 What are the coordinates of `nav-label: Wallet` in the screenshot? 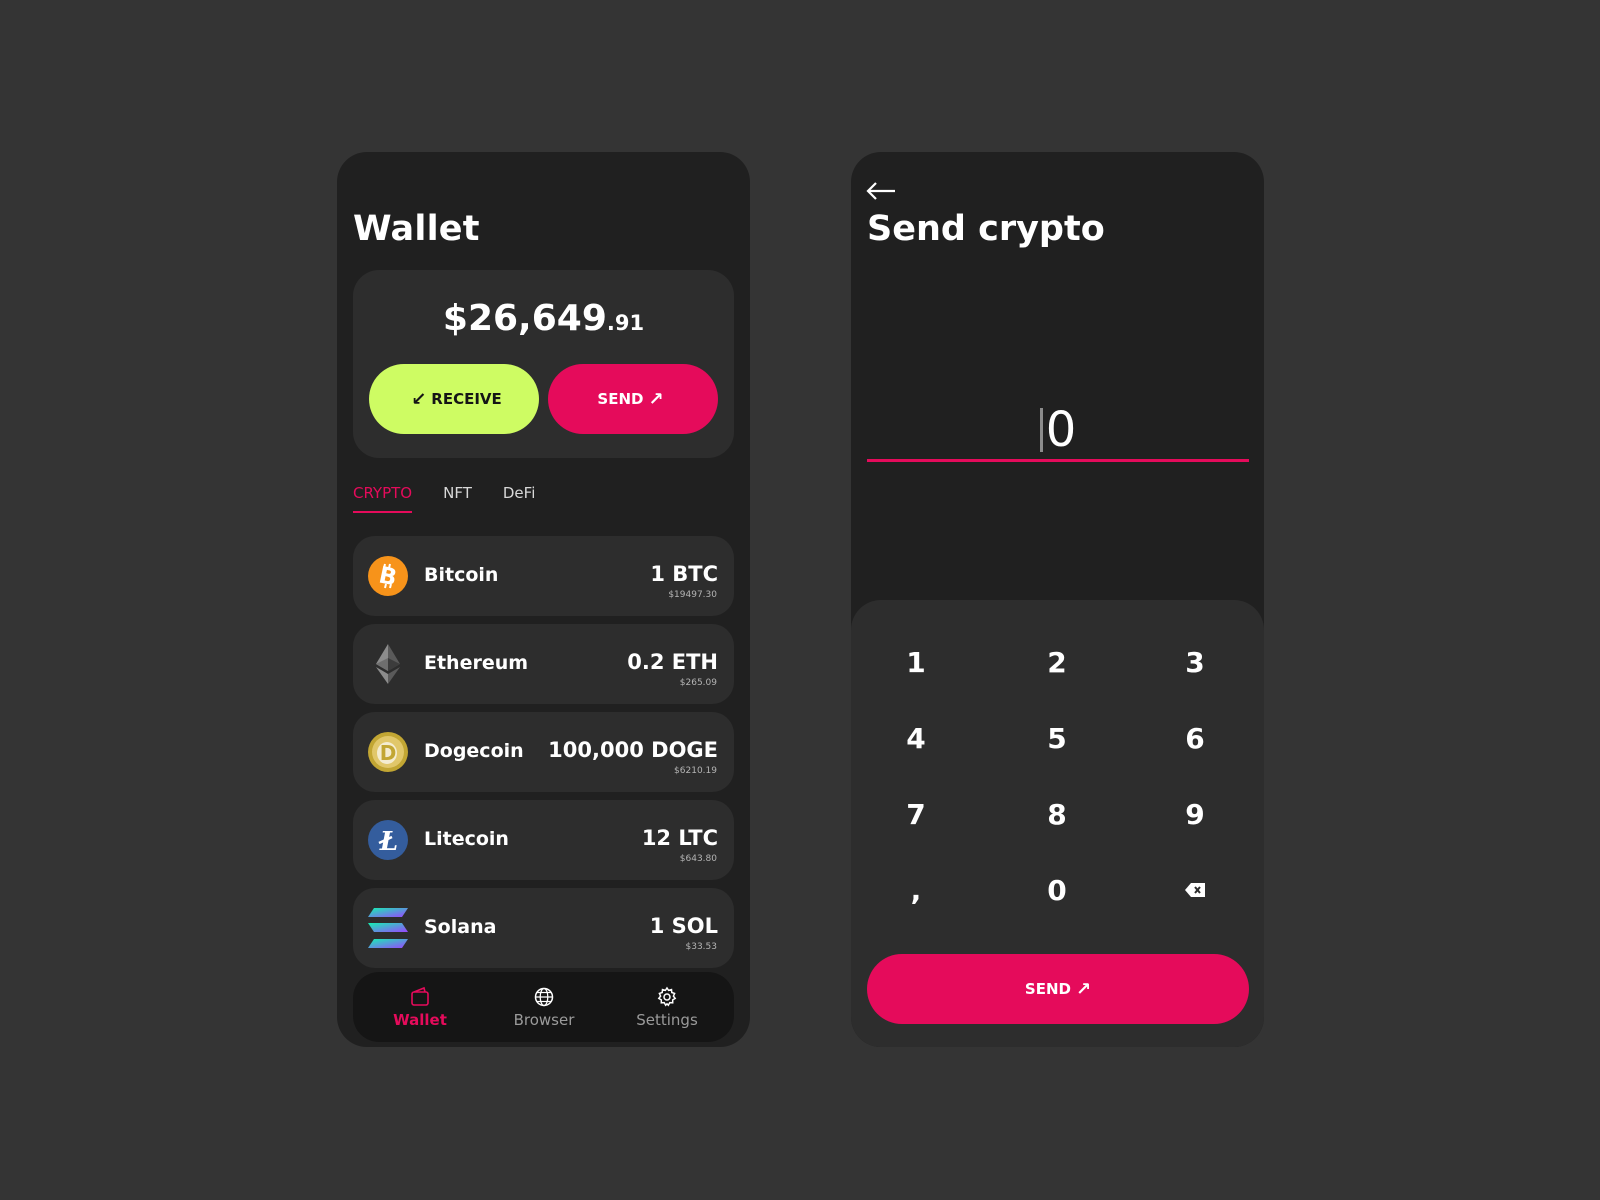 It's located at (420, 1020).